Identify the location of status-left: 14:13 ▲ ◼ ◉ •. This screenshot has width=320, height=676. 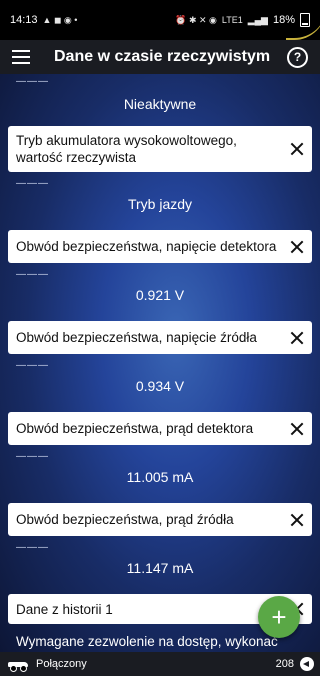
(43, 20).